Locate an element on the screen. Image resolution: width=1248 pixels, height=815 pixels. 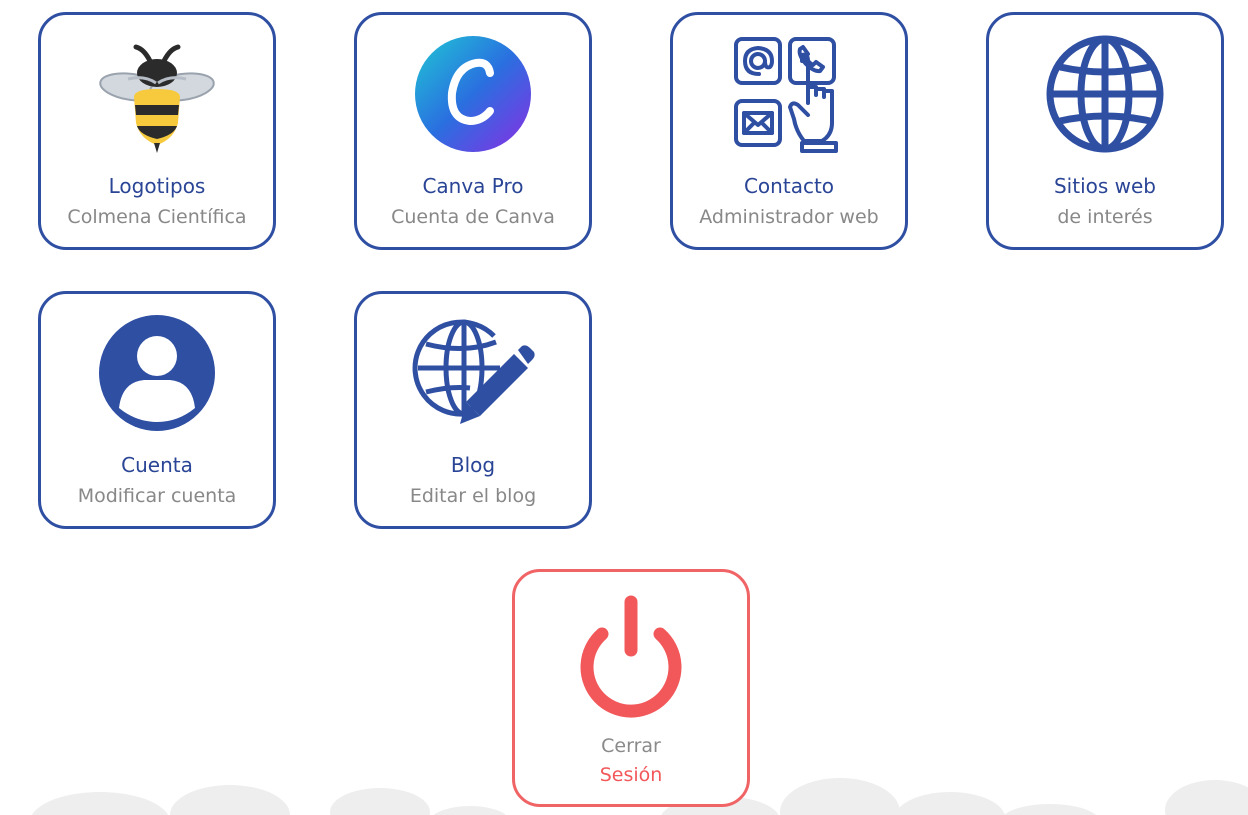
bee-icon is located at coordinates (157, 94).